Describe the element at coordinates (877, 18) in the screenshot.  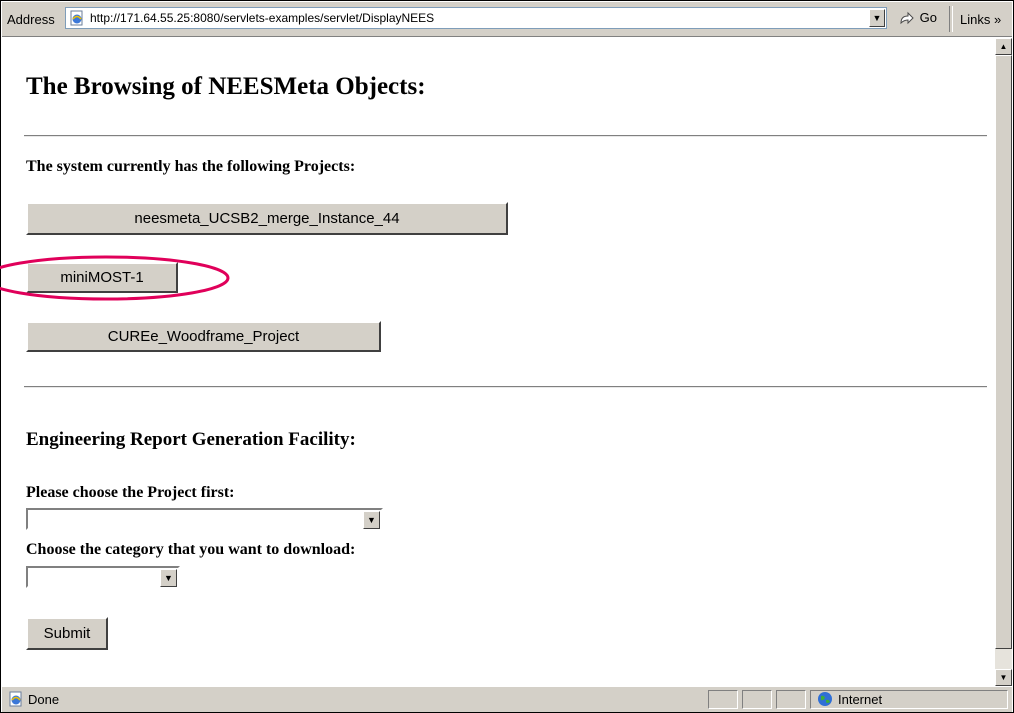
I see `address-dropdown-icon: ▼` at that location.